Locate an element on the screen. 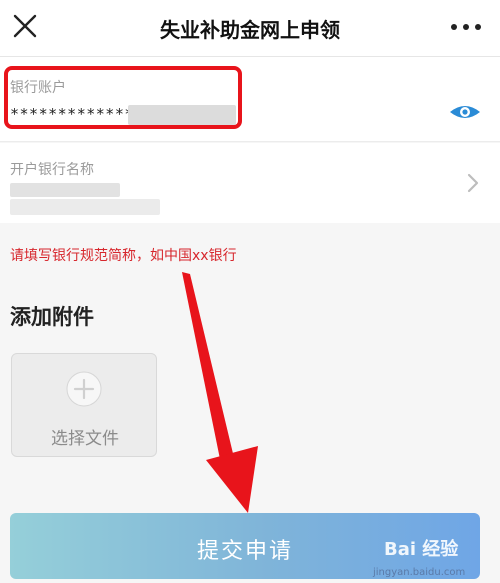 The image size is (500, 583). nav-bar: 失业补助金网上申领 is located at coordinates (250, 28).